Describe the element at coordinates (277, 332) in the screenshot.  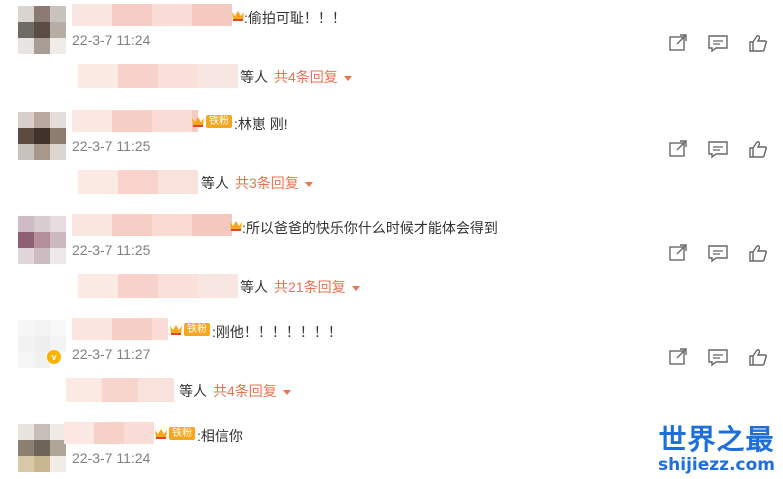
I see `comment-text: :刚他！！！！！！！` at that location.